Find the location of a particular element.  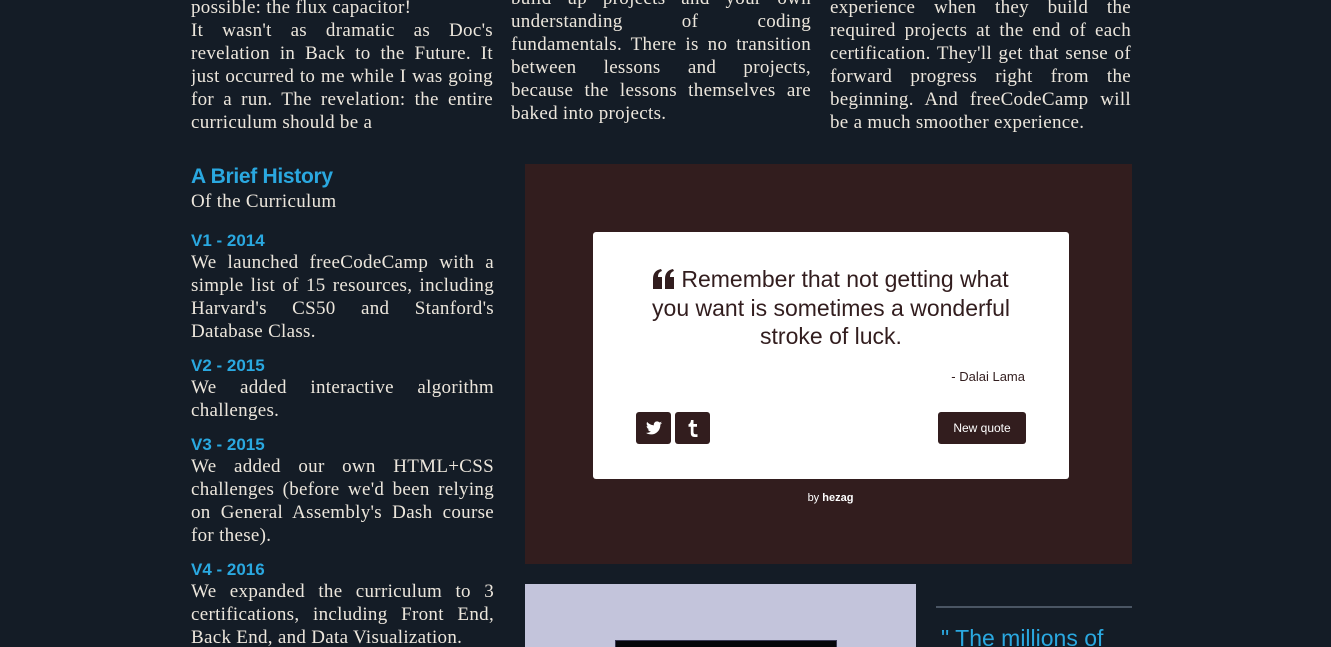

pull-quote: " The millions of is located at coordinates (1022, 636).